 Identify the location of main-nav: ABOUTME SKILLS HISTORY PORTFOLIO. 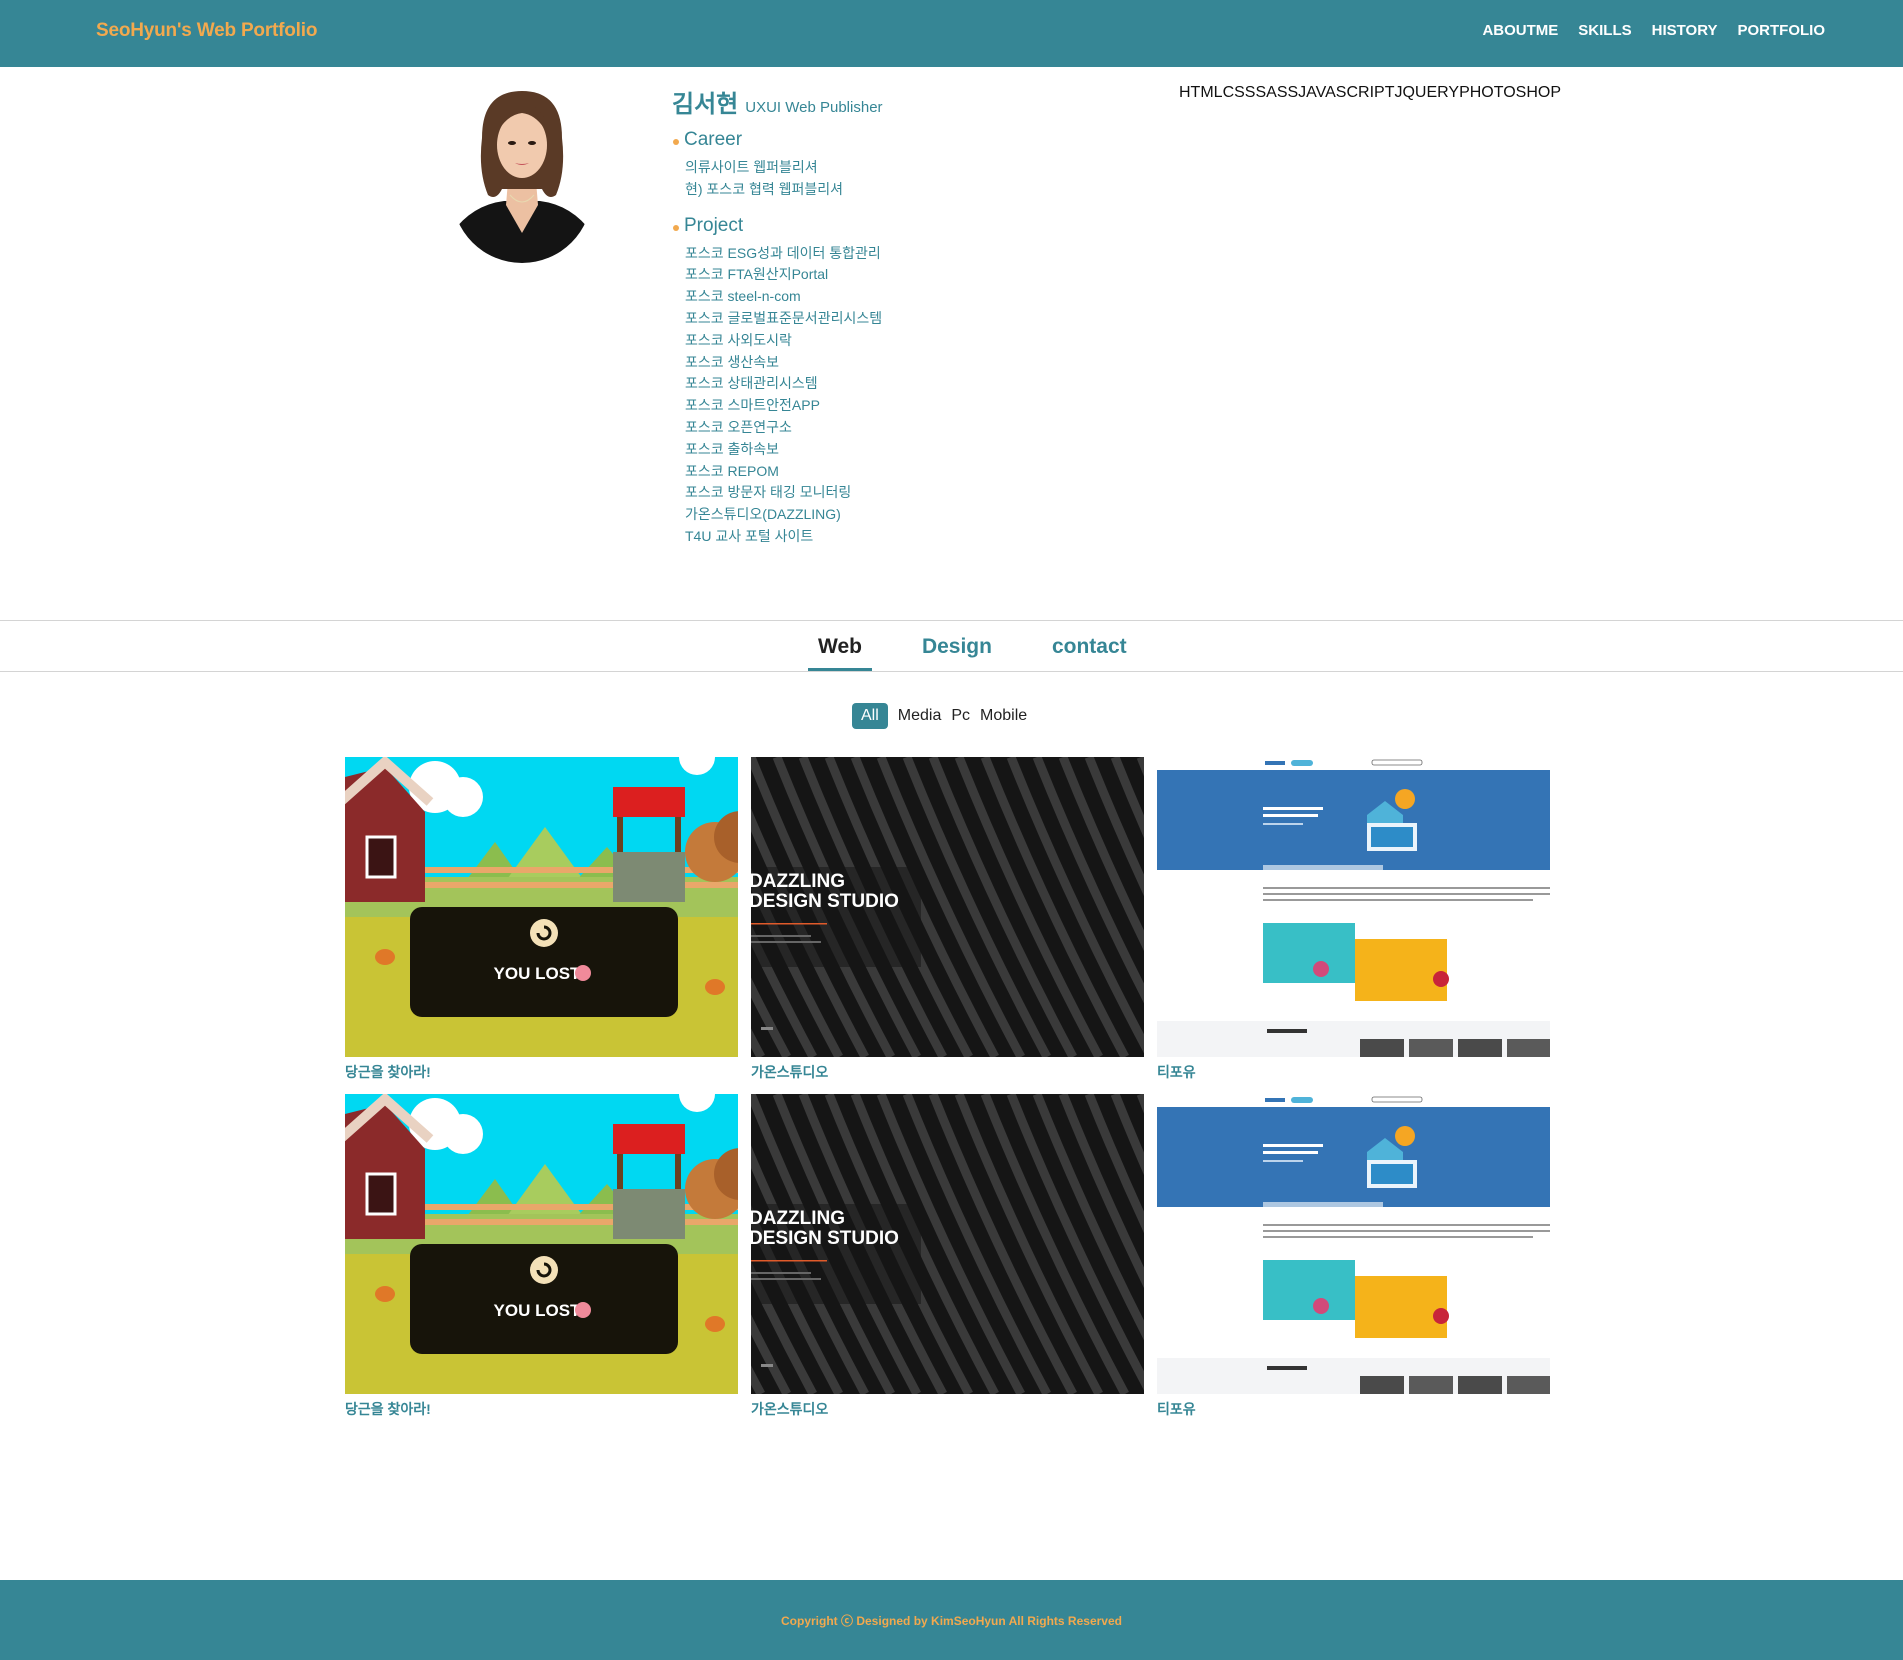
(1653, 30).